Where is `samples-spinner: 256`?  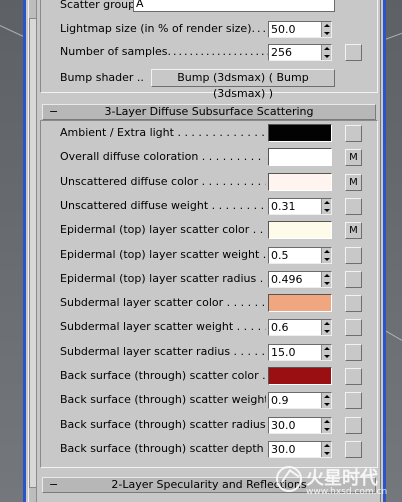 samples-spinner: 256 is located at coordinates (300, 52).